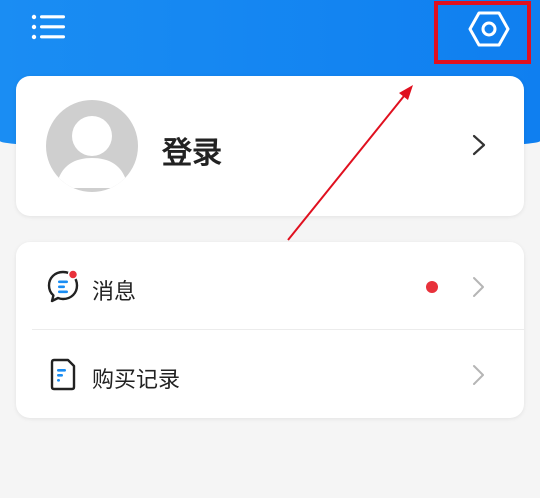 This screenshot has height=498, width=540. What do you see at coordinates (136, 380) in the screenshot?
I see `menu-item-label: 购买记录` at bounding box center [136, 380].